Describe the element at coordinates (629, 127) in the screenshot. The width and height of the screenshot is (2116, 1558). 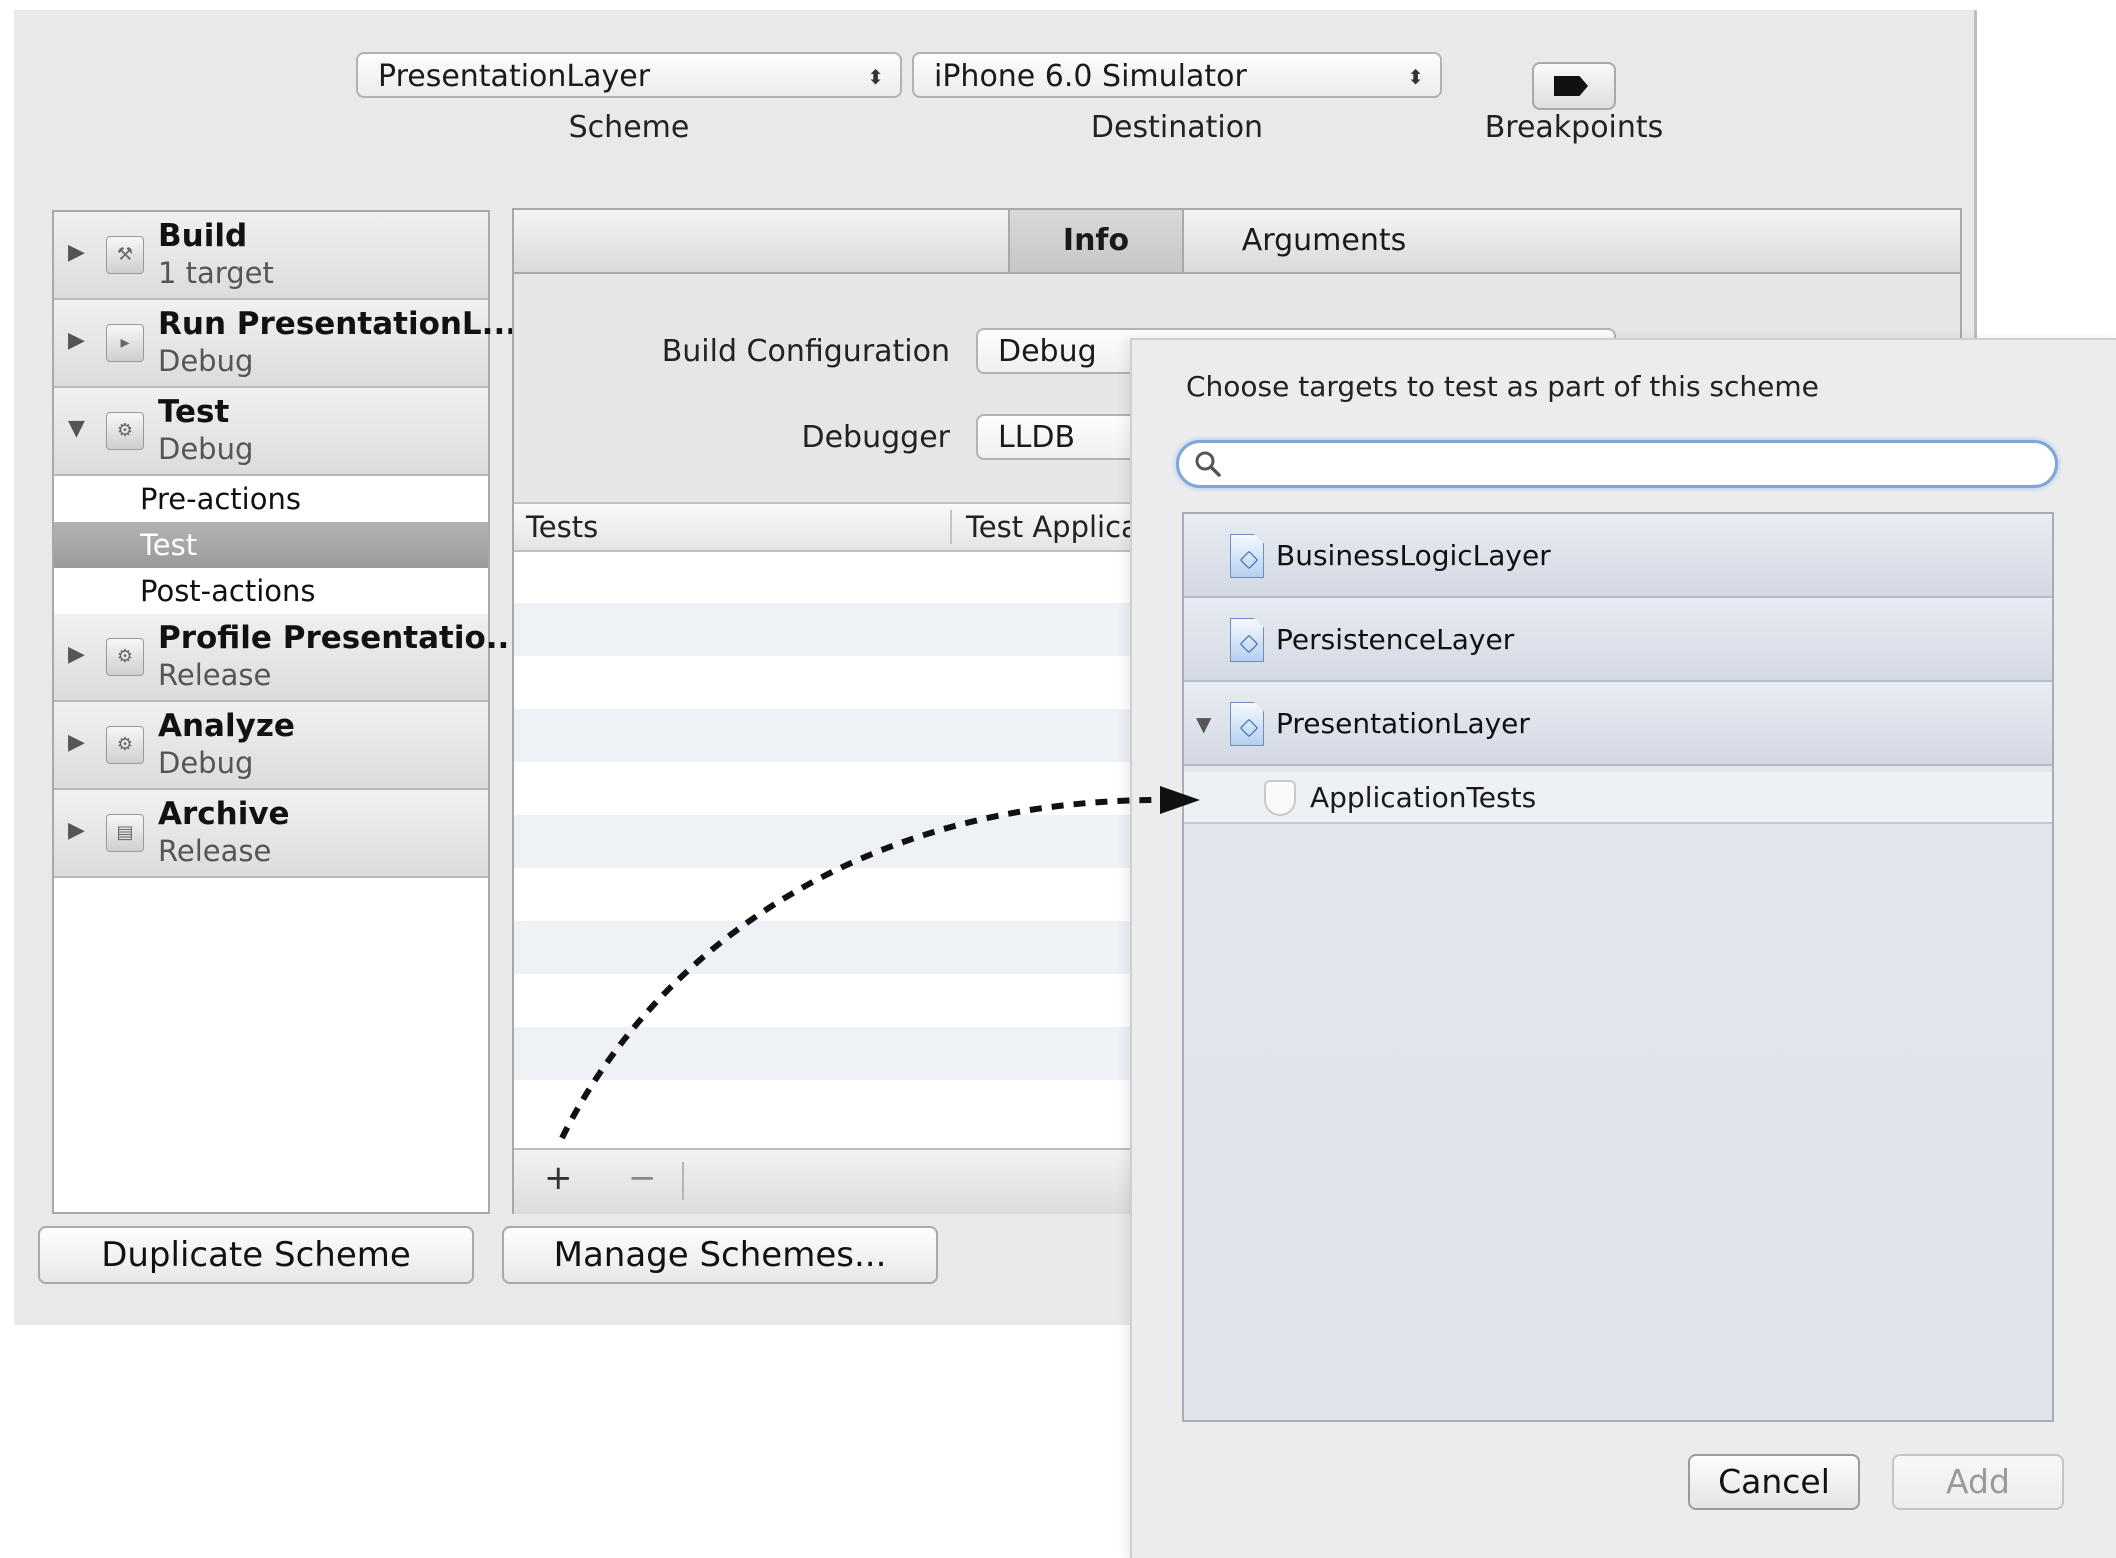
I see `scheme-label: Scheme` at that location.